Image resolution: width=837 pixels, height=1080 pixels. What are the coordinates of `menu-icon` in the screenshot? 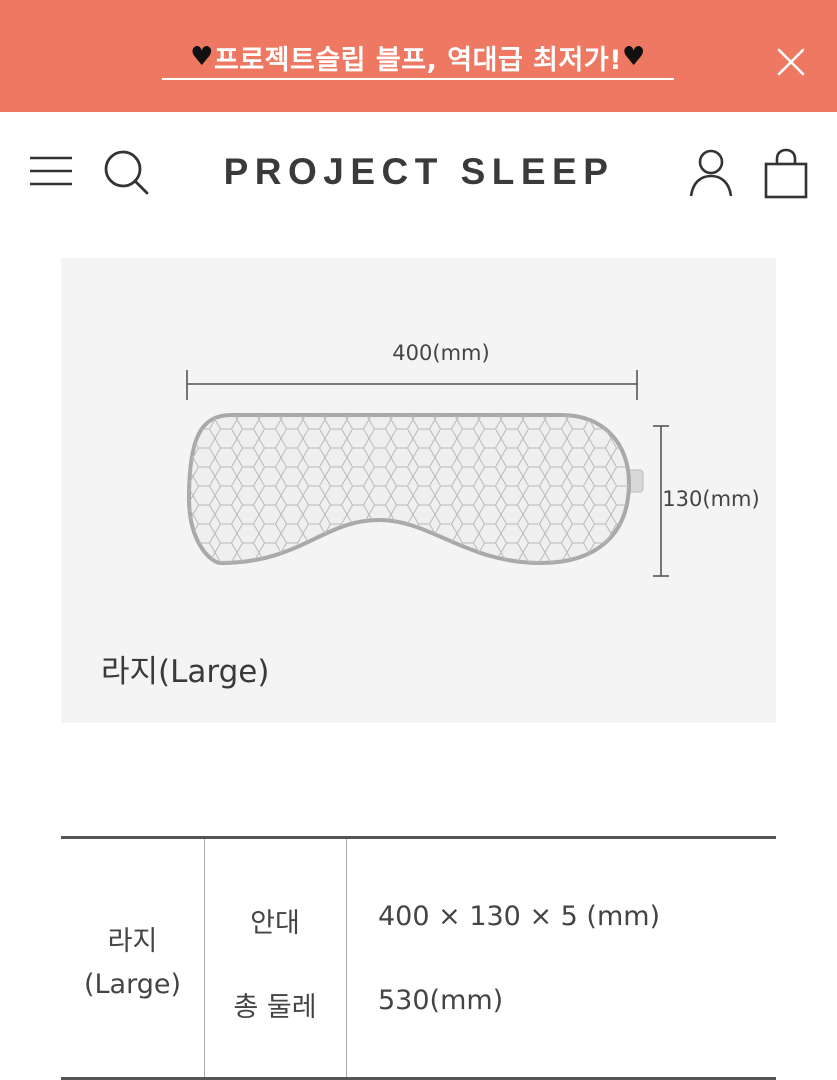 It's located at (51, 171).